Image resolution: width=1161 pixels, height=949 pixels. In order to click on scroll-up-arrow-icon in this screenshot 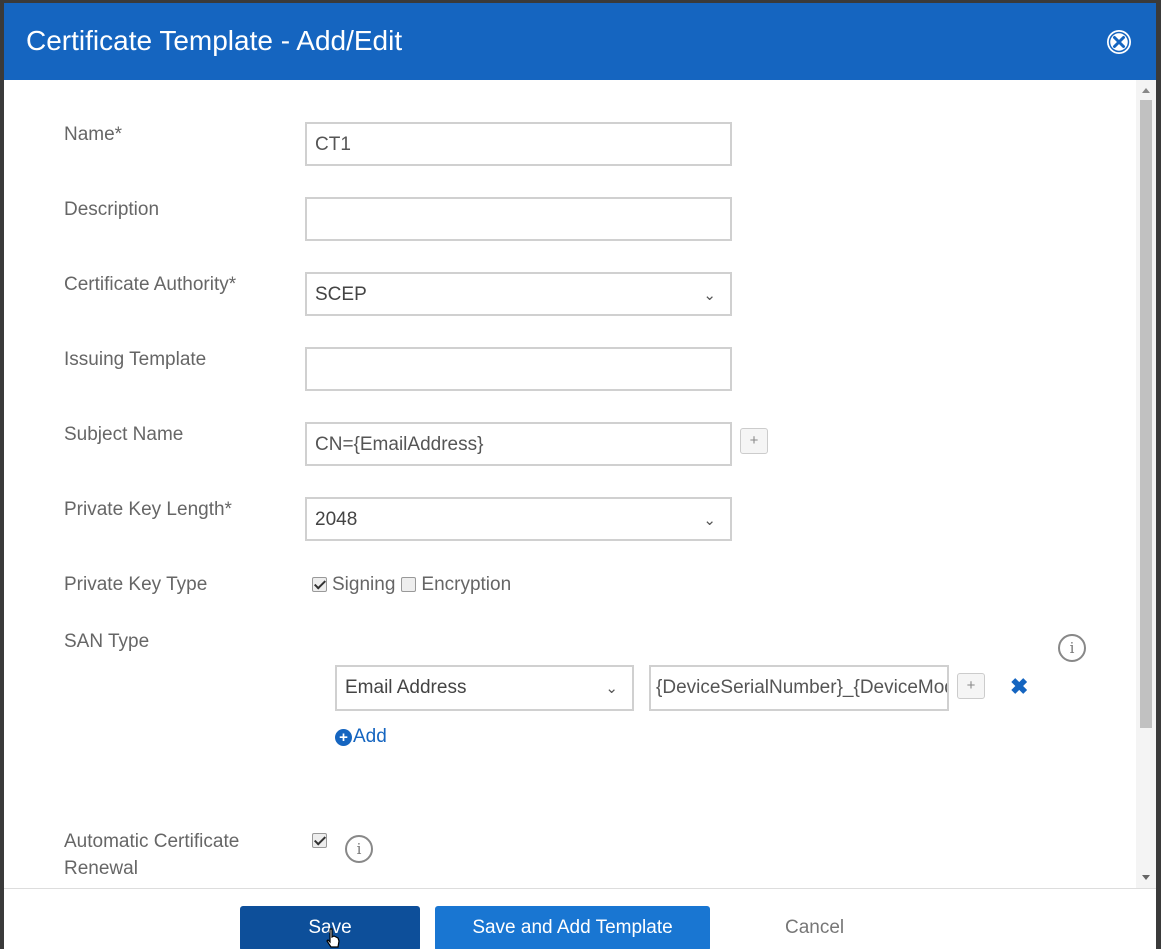, I will do `click(1146, 90)`.